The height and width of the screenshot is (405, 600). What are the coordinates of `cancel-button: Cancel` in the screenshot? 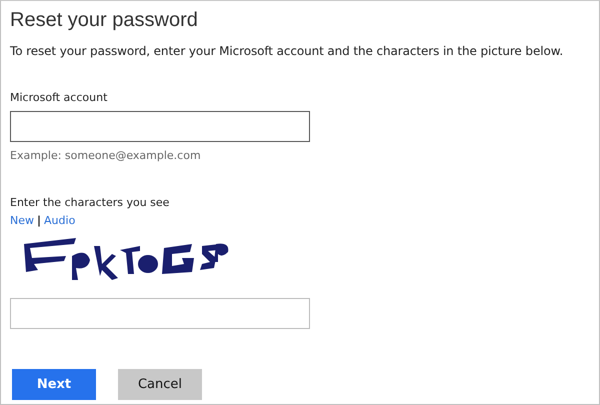 It's located at (160, 384).